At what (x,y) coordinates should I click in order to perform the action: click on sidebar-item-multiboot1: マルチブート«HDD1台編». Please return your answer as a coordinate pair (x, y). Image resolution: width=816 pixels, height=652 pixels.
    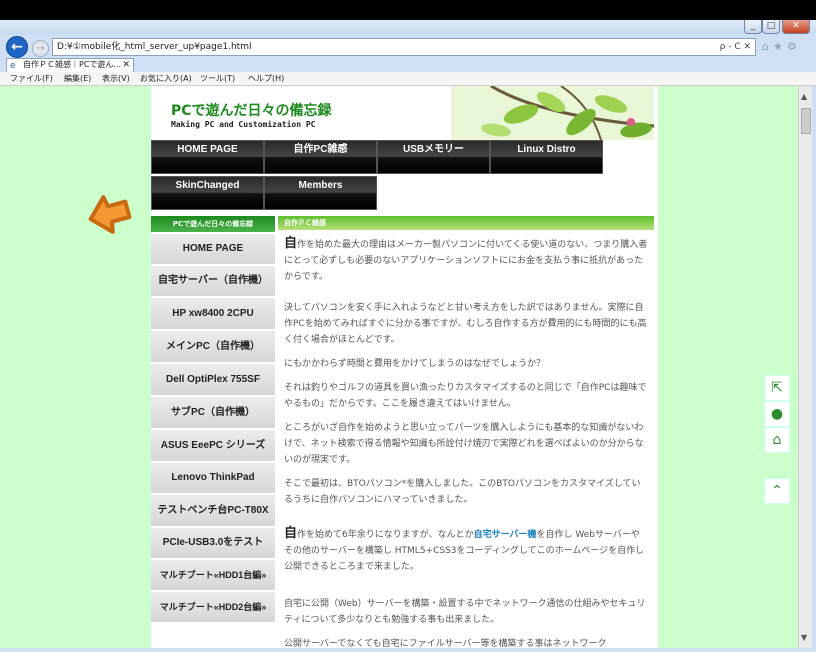
    Looking at the image, I should click on (213, 576).